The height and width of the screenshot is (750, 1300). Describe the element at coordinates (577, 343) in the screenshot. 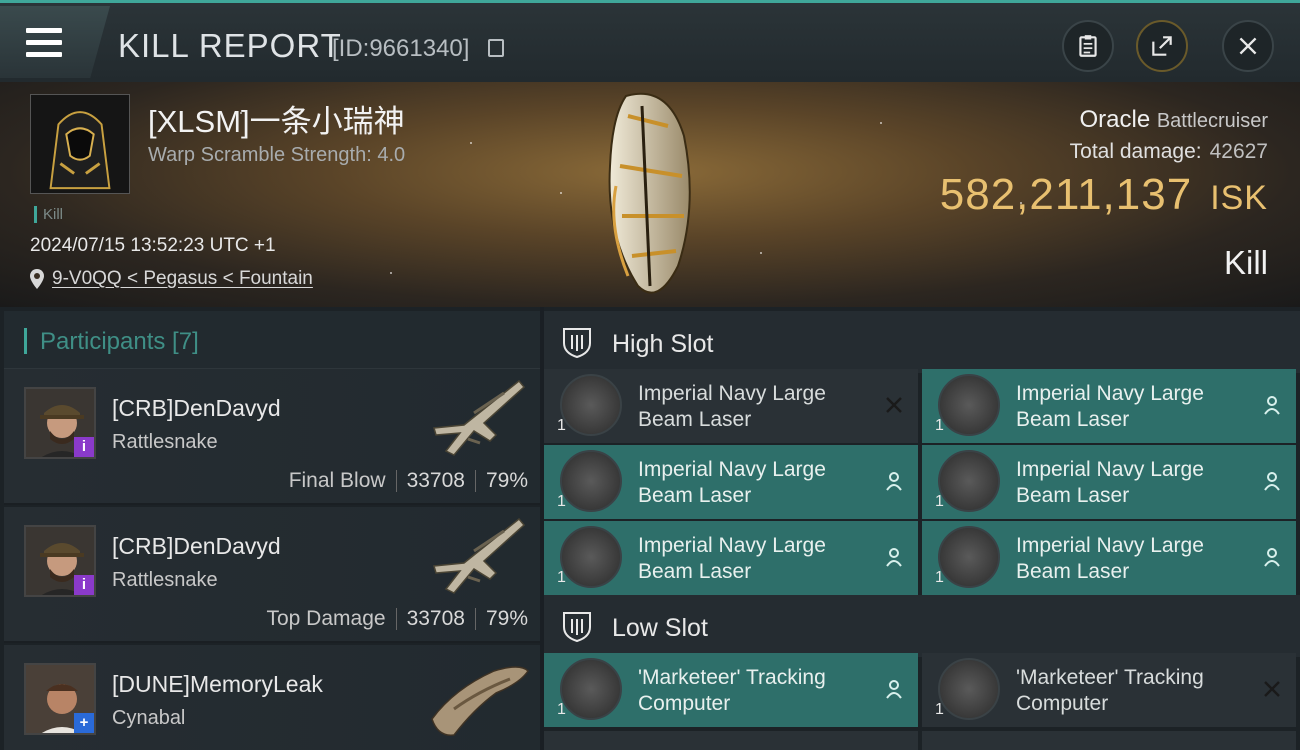

I see `high-slot-icon` at that location.